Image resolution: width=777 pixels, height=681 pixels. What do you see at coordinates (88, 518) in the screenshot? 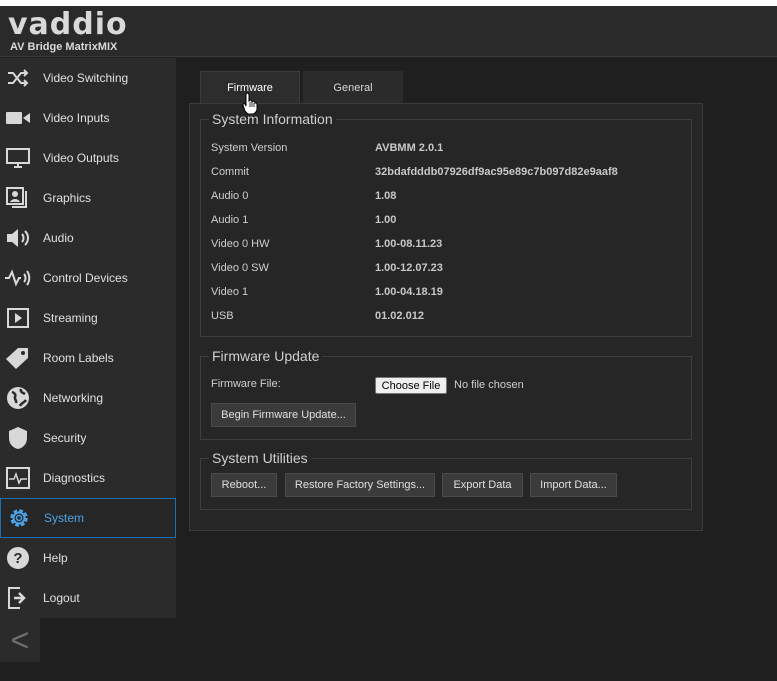
I see `sidebar-item-system: System` at bounding box center [88, 518].